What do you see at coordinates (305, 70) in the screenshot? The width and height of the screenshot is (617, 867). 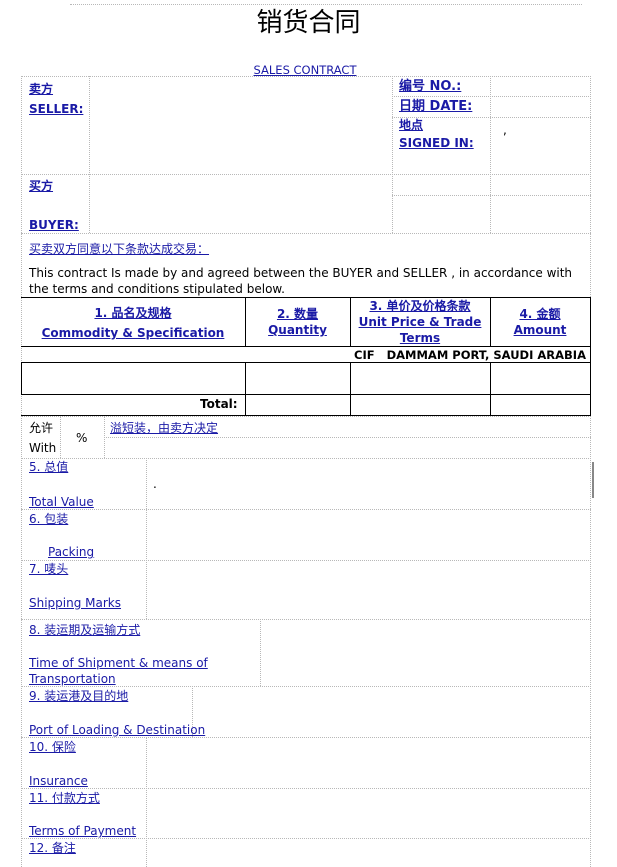 I see `document-subtitle: SALES CONTRACT` at bounding box center [305, 70].